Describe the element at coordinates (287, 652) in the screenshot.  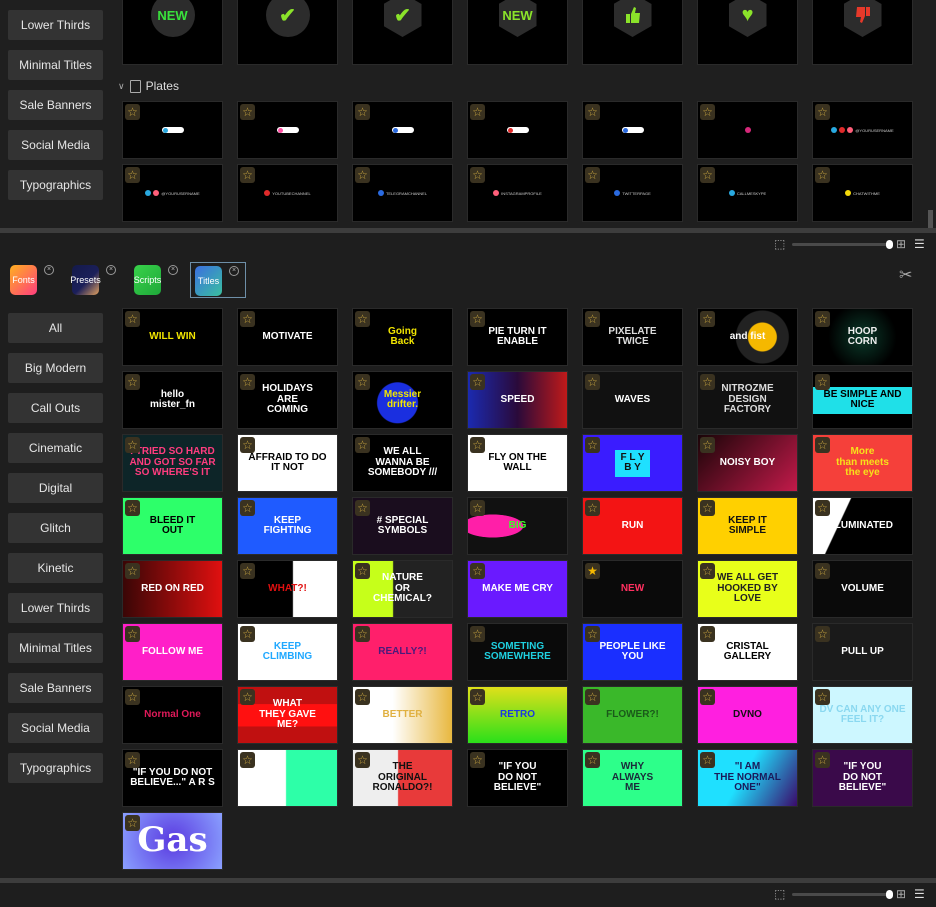
I see `title-preset-tile: ☆ KEEP CLIMBING` at that location.